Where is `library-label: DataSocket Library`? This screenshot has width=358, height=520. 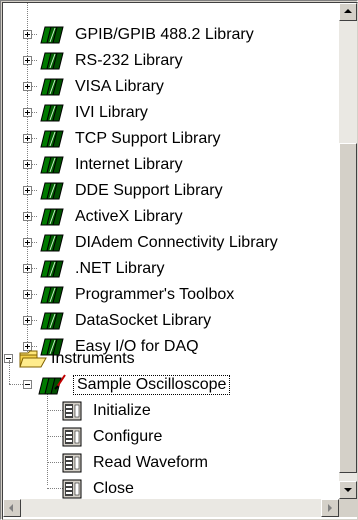 library-label: DataSocket Library is located at coordinates (143, 320).